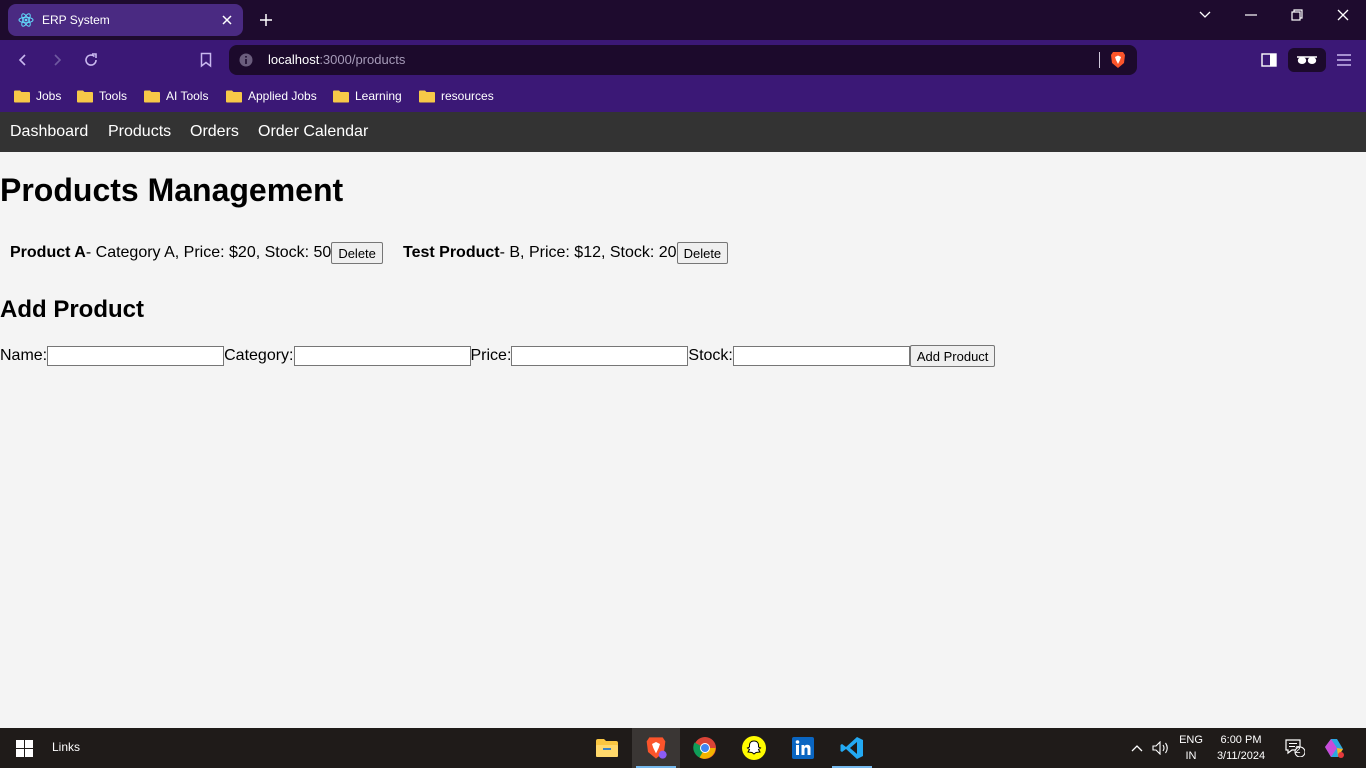 The height and width of the screenshot is (768, 1366). What do you see at coordinates (600, 356) in the screenshot?
I see `price-input` at bounding box center [600, 356].